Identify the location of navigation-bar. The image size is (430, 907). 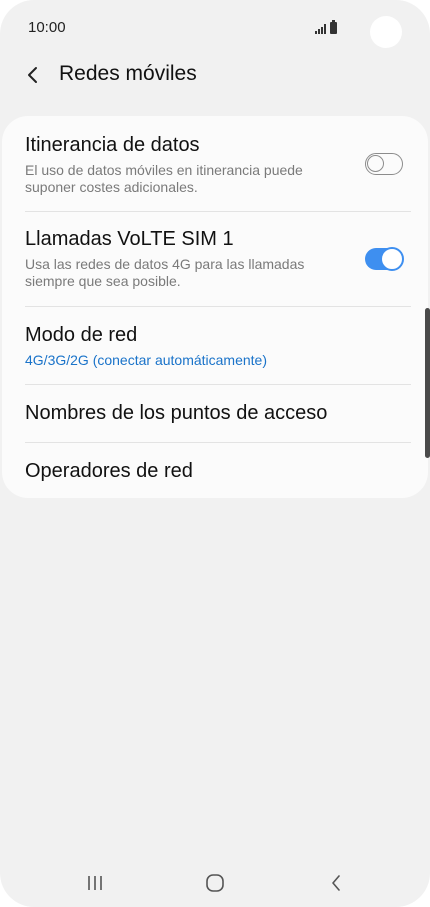
(215, 883).